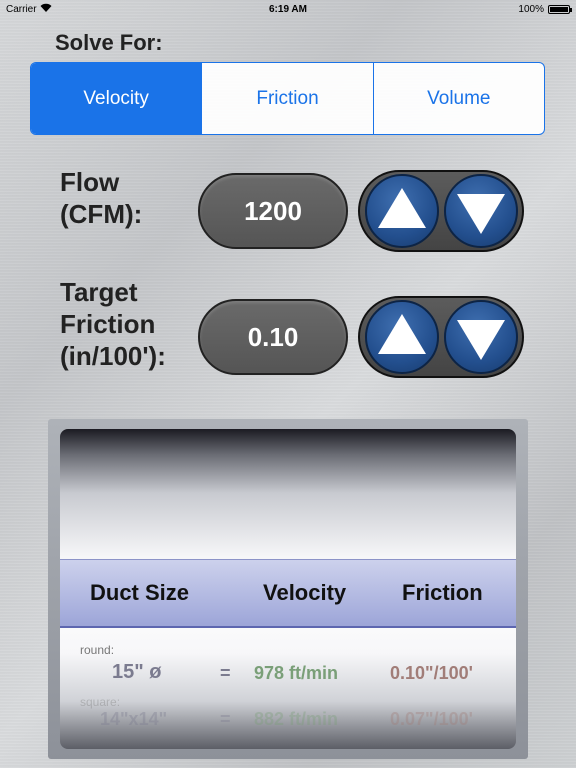 The image size is (576, 768). I want to click on row-caption: square:, so click(100, 702).